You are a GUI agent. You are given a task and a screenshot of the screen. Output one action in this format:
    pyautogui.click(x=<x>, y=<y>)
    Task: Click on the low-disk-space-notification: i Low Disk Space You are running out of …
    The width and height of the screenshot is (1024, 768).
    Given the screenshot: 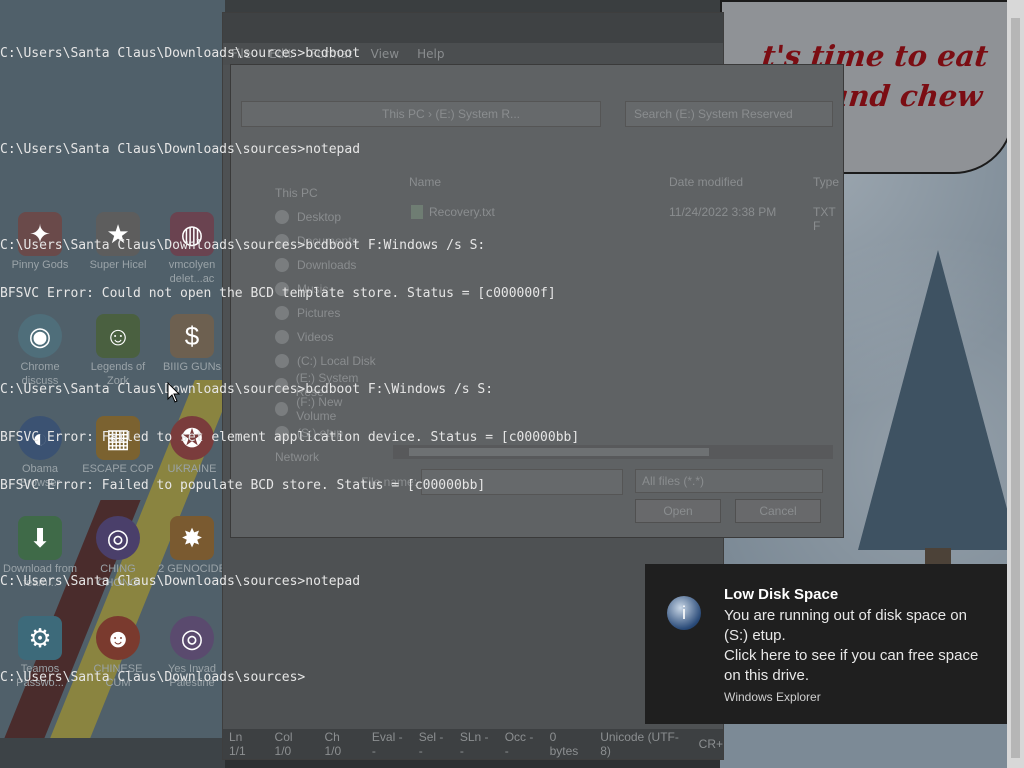 What is the action you would take?
    pyautogui.click(x=826, y=644)
    